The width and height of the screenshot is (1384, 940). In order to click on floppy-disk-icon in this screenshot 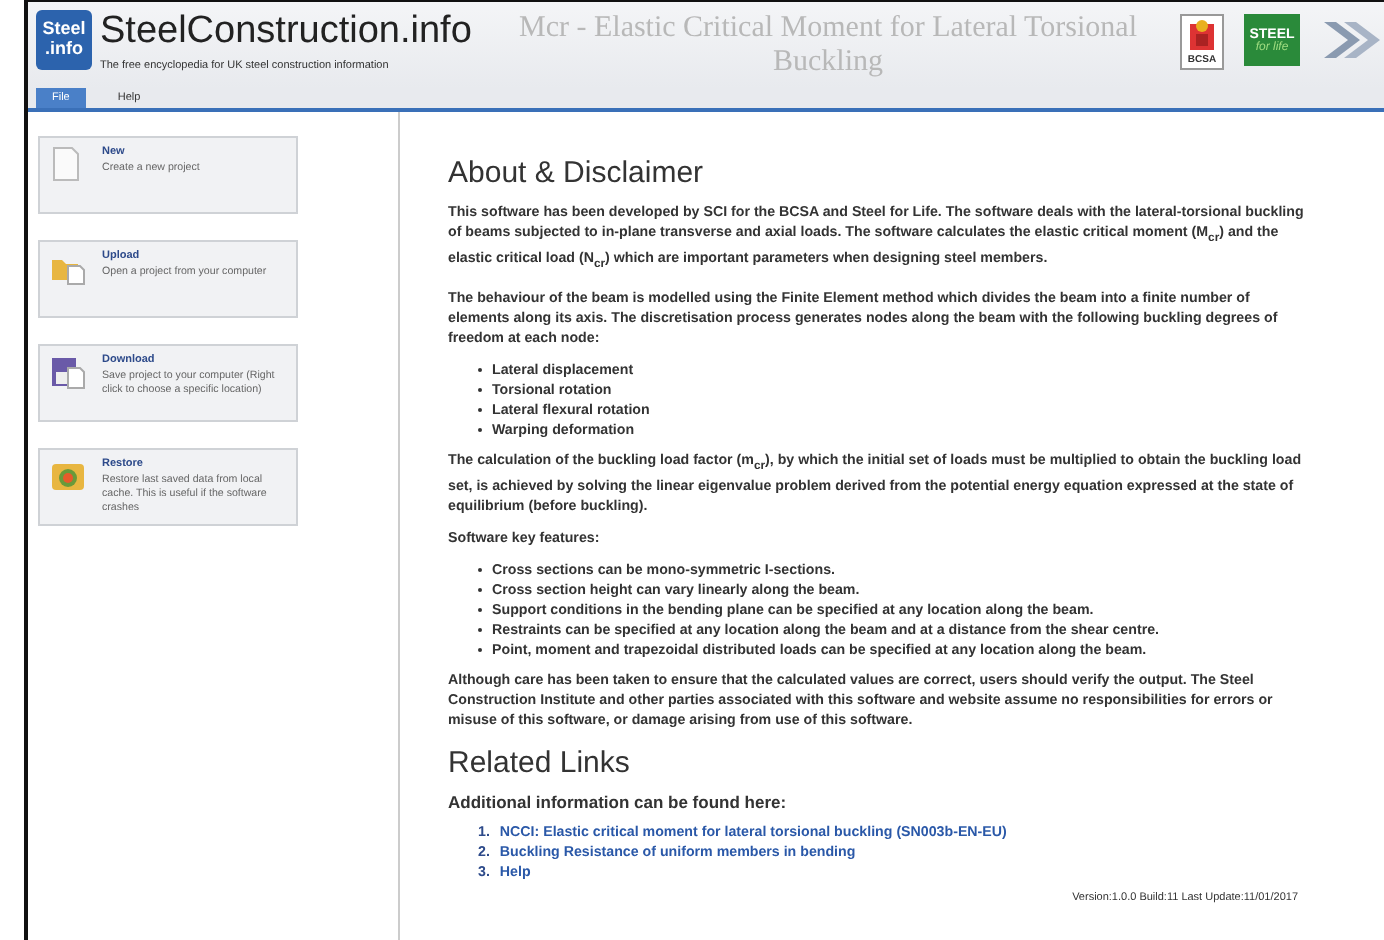, I will do `click(68, 372)`.